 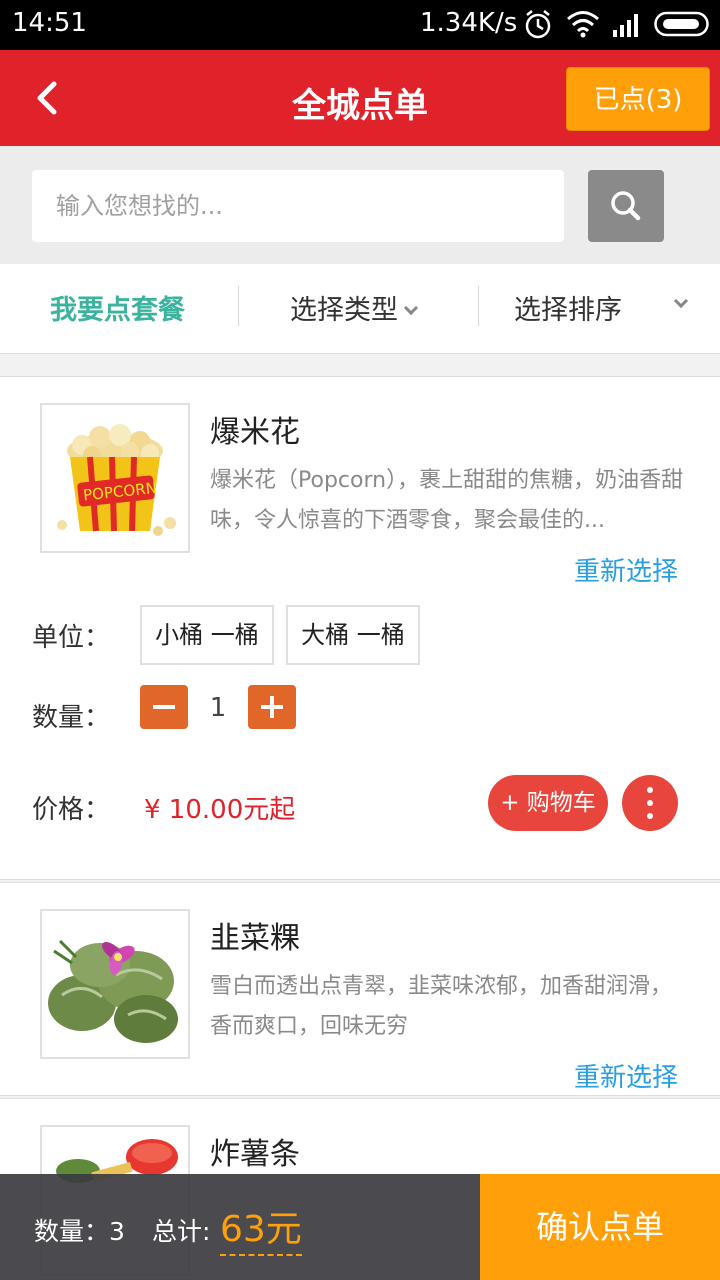 What do you see at coordinates (441, 1006) in the screenshot?
I see `item-description: 雪白而透出点青翠，韭菜味浓郁，加香甜润滑，香而爽口，回味无穷` at bounding box center [441, 1006].